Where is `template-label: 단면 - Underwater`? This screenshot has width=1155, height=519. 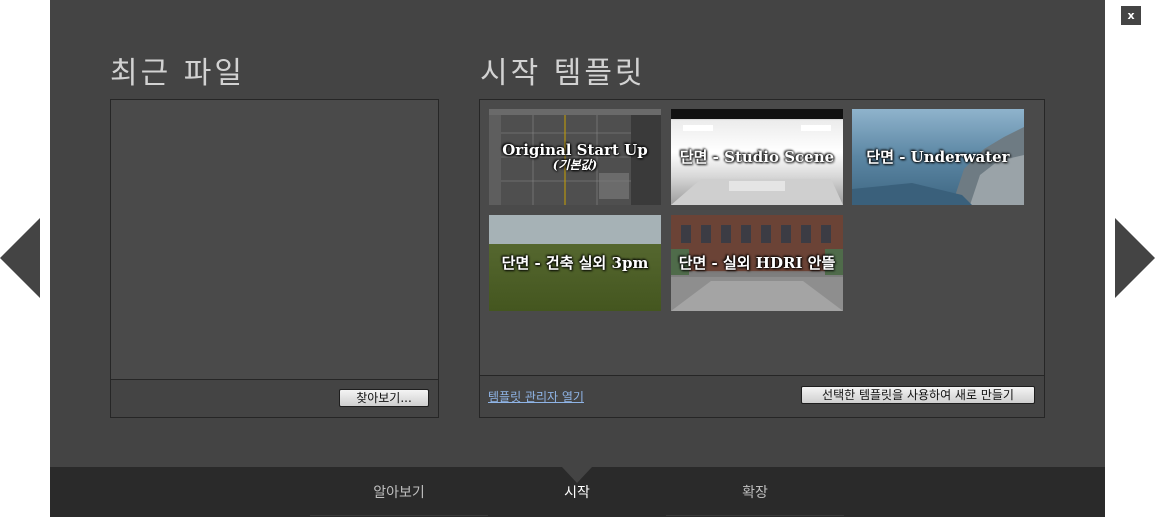 template-label: 단면 - Underwater is located at coordinates (938, 157).